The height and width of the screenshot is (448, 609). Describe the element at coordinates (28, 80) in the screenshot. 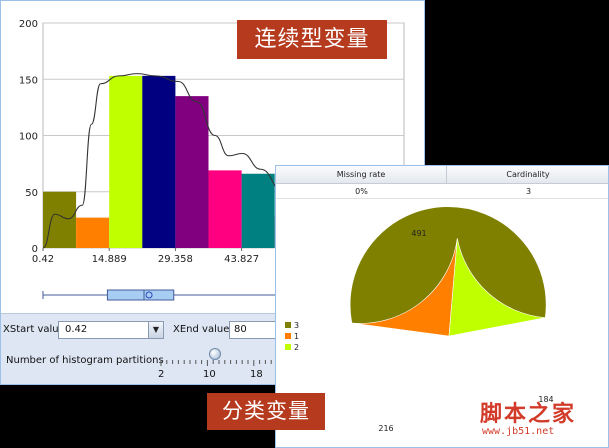

I see `y-tick-label: 150` at that location.